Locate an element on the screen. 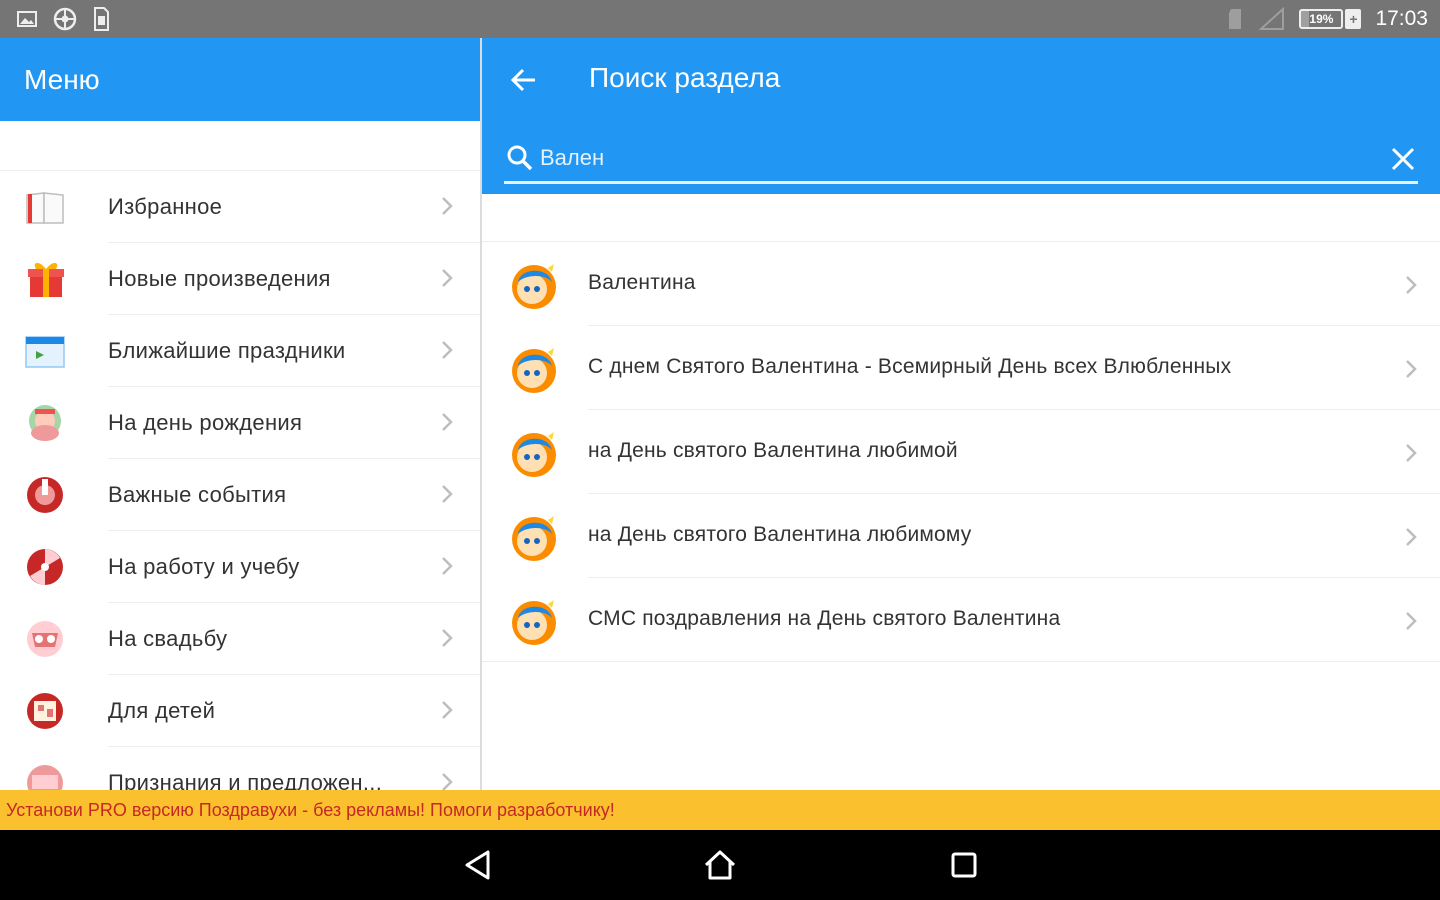 The height and width of the screenshot is (900, 1440). love-icon is located at coordinates (45, 777).